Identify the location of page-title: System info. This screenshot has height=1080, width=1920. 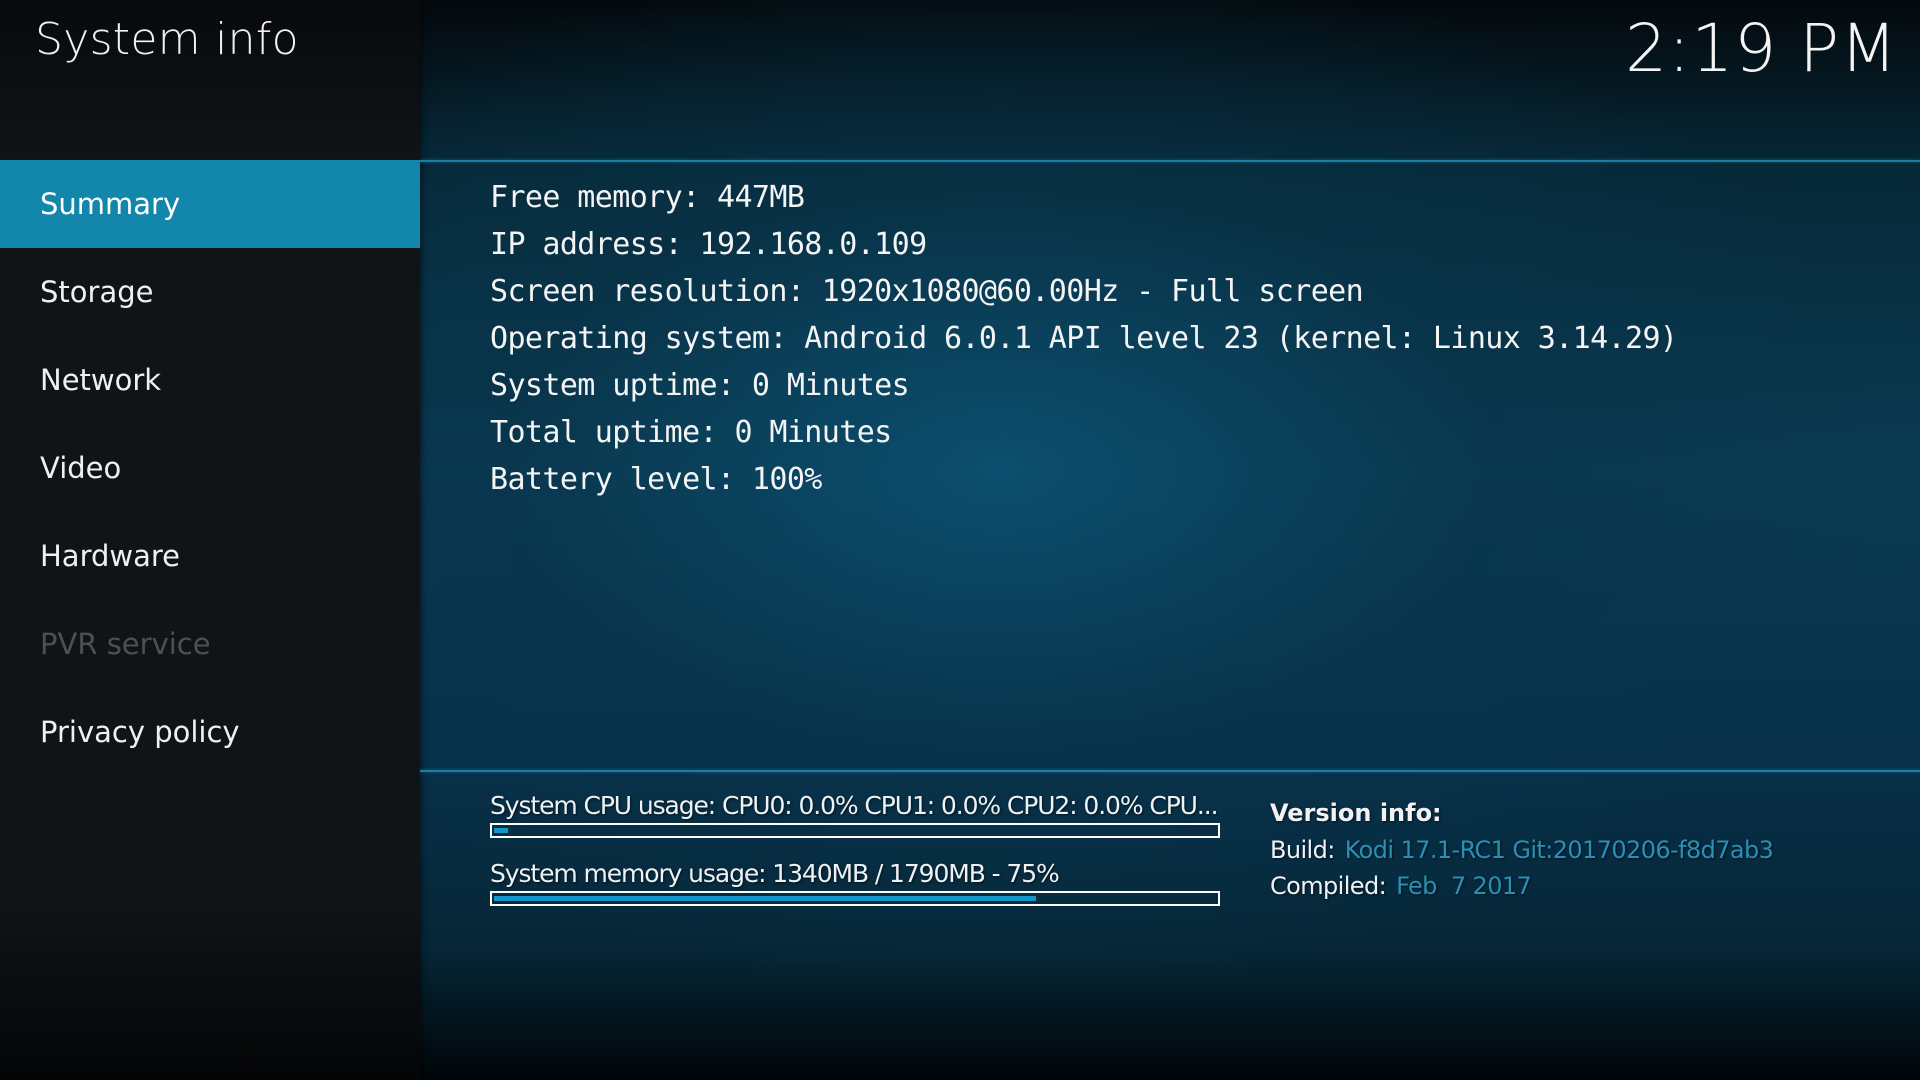
(167, 39).